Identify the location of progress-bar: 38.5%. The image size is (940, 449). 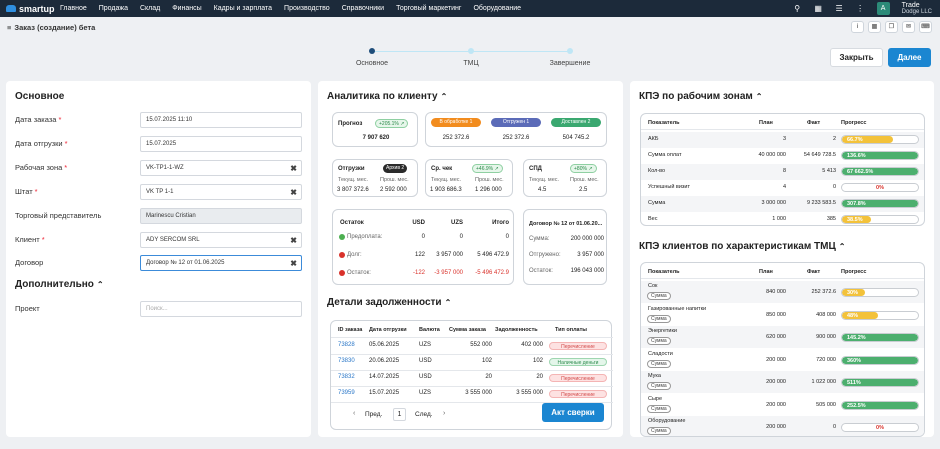
(880, 219).